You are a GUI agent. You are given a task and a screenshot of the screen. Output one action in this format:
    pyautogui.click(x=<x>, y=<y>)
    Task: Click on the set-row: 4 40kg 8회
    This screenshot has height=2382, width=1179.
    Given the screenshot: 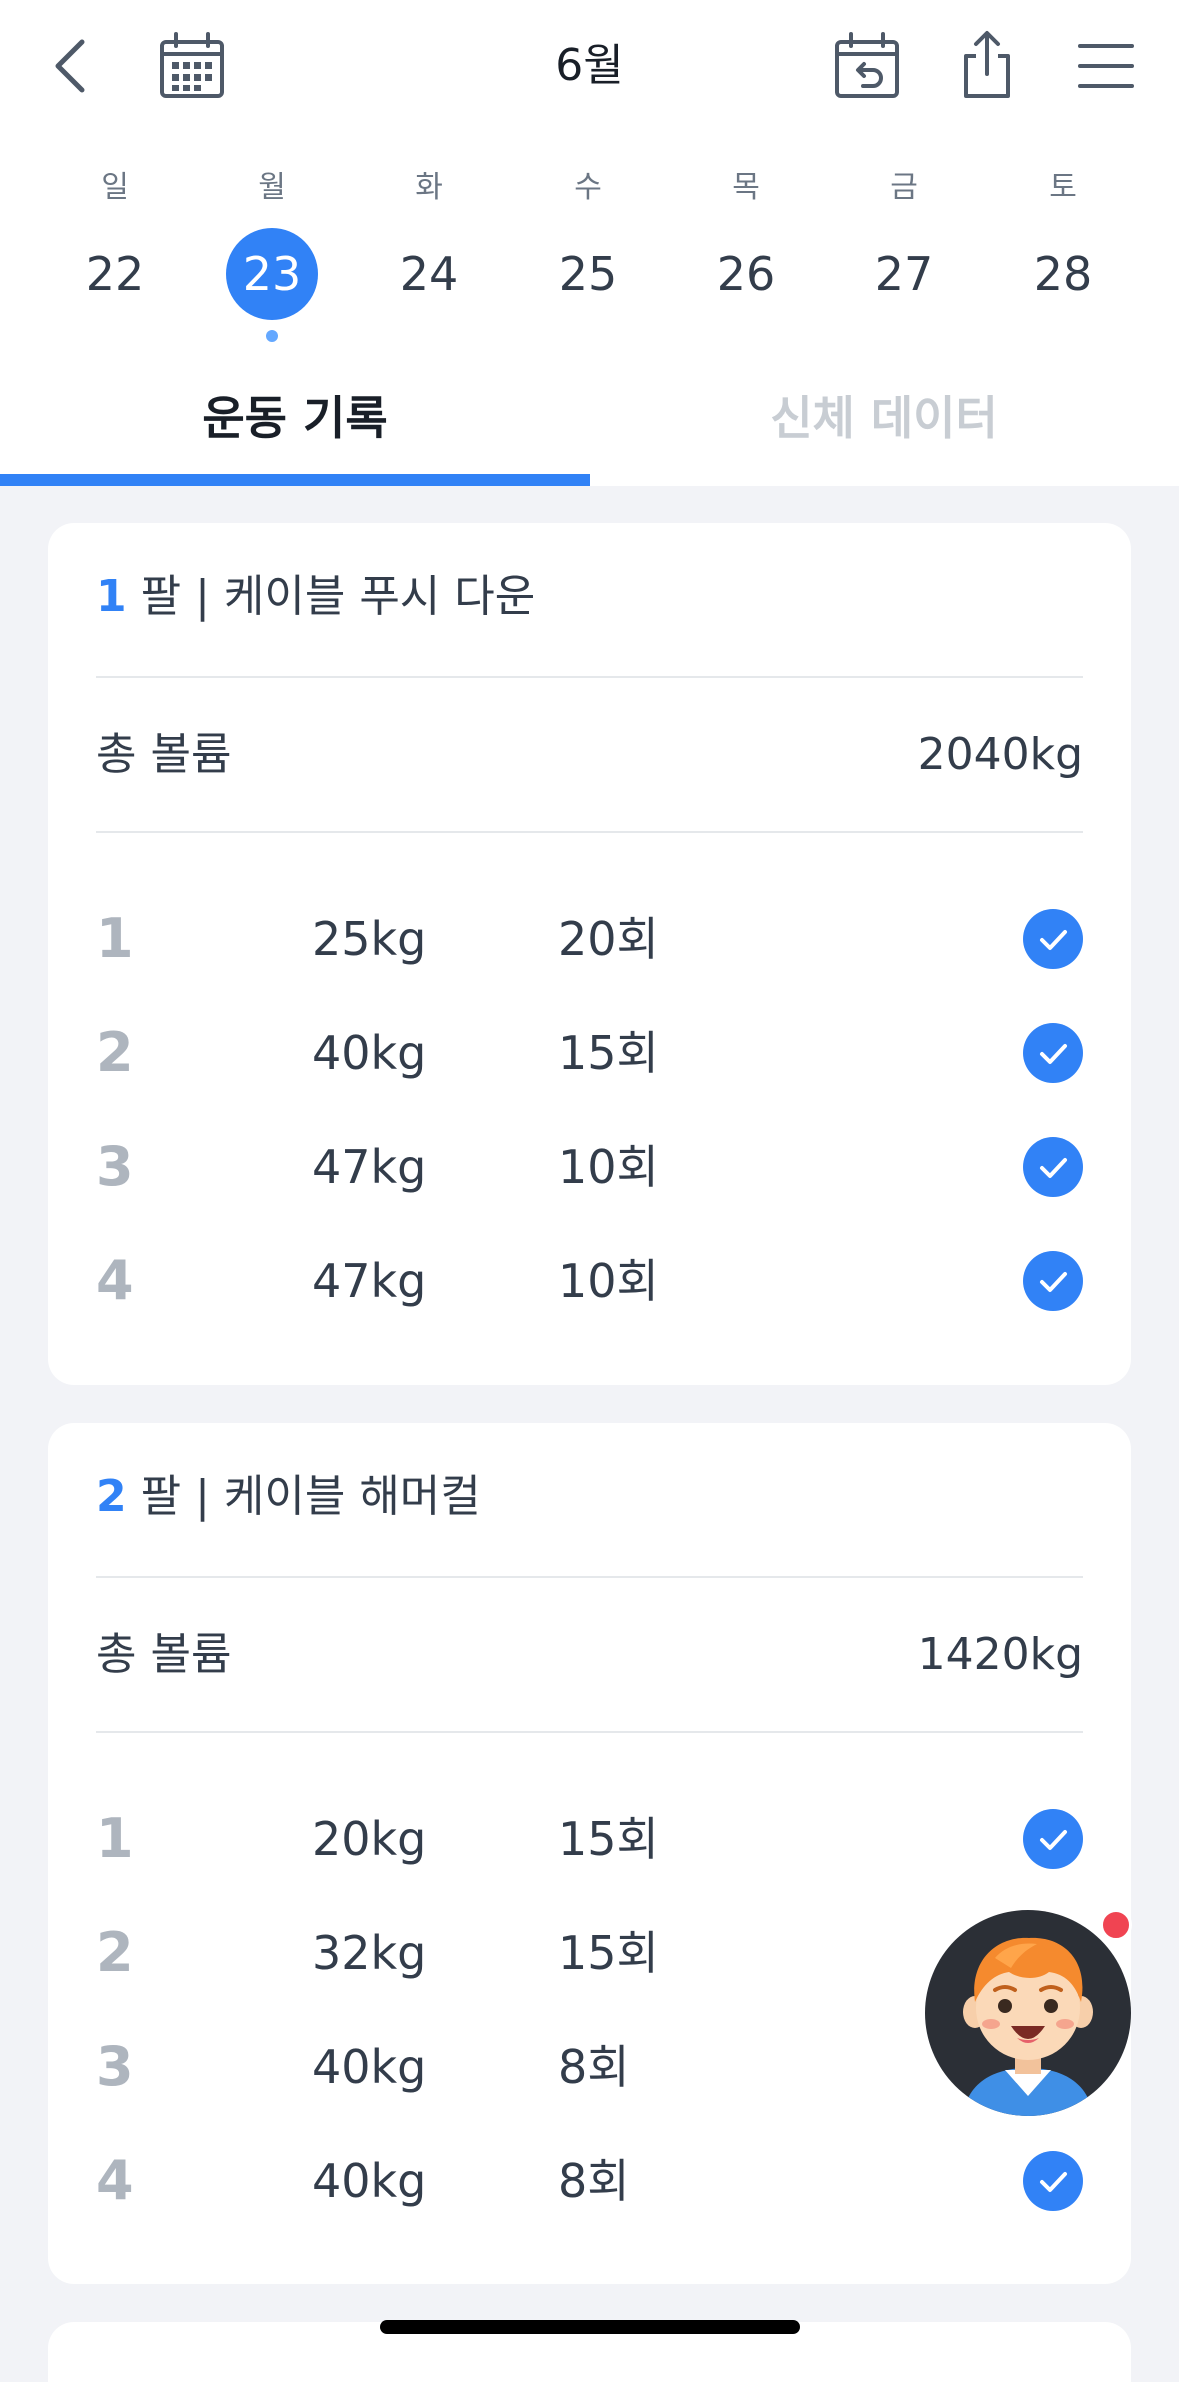 What is the action you would take?
    pyautogui.click(x=589, y=2181)
    